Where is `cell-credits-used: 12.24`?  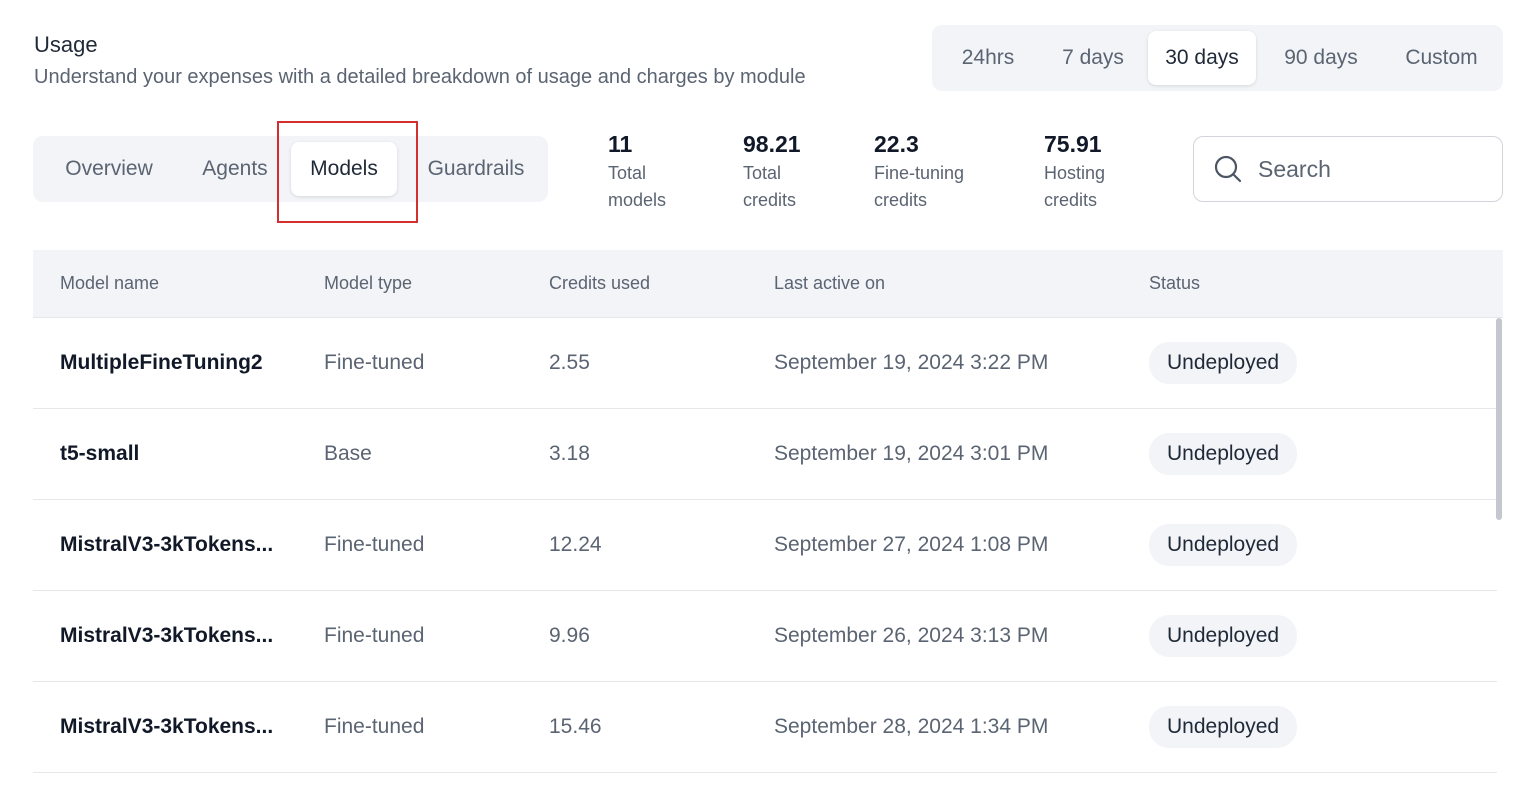
cell-credits-used: 12.24 is located at coordinates (575, 544).